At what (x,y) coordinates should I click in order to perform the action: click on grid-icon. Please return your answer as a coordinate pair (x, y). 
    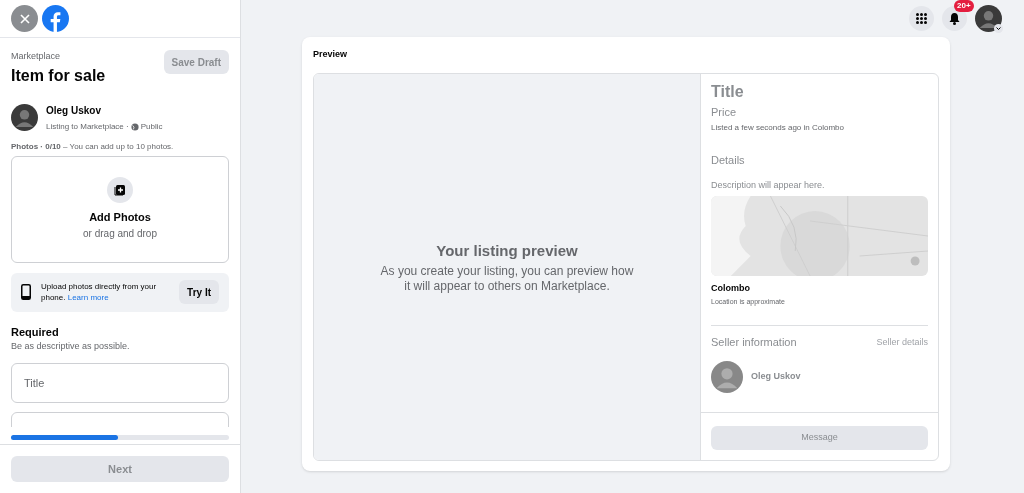
    Looking at the image, I should click on (921, 18).